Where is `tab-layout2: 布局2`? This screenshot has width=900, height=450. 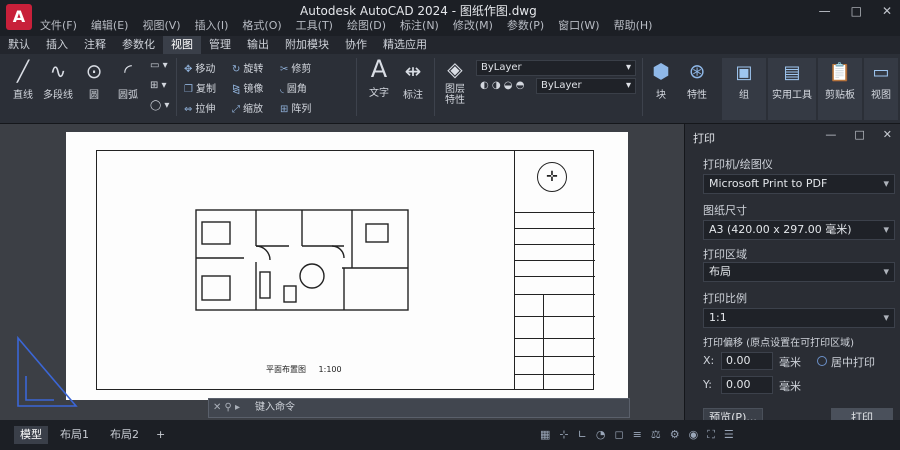 tab-layout2: 布局2 is located at coordinates (124, 435).